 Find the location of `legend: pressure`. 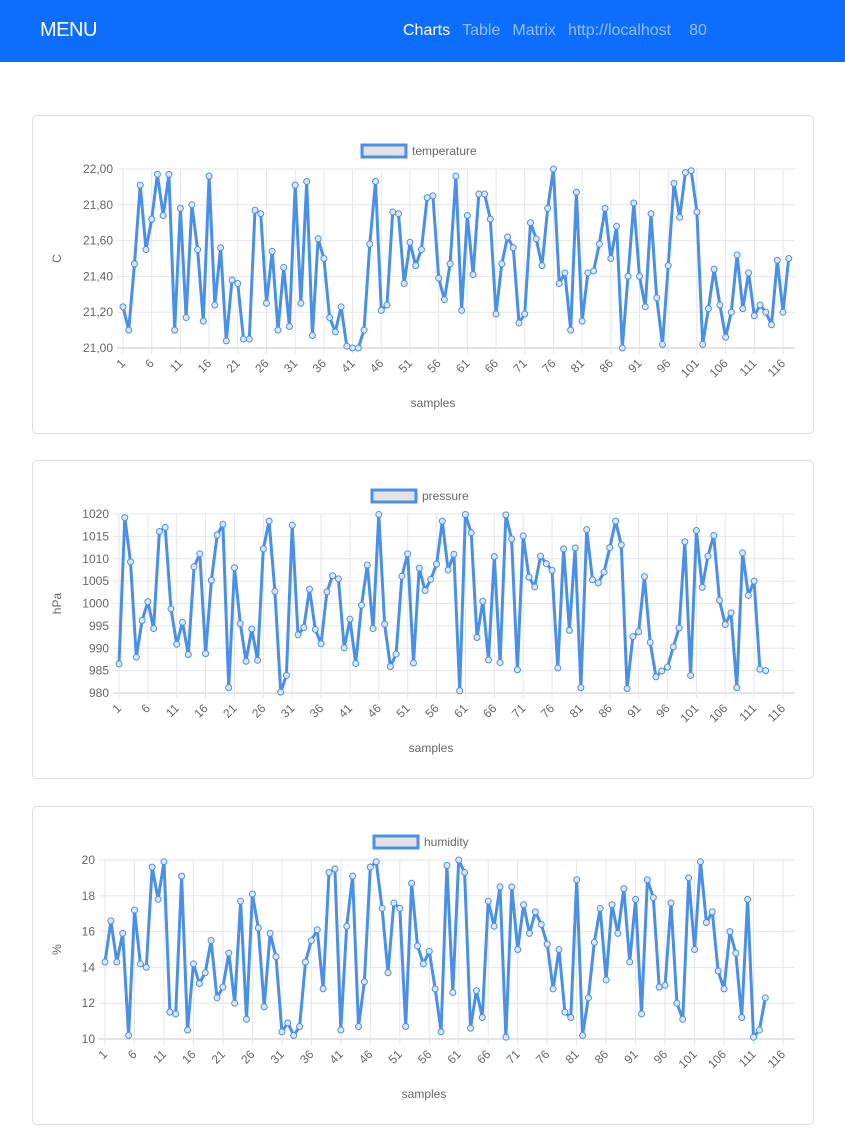

legend: pressure is located at coordinates (419, 496).